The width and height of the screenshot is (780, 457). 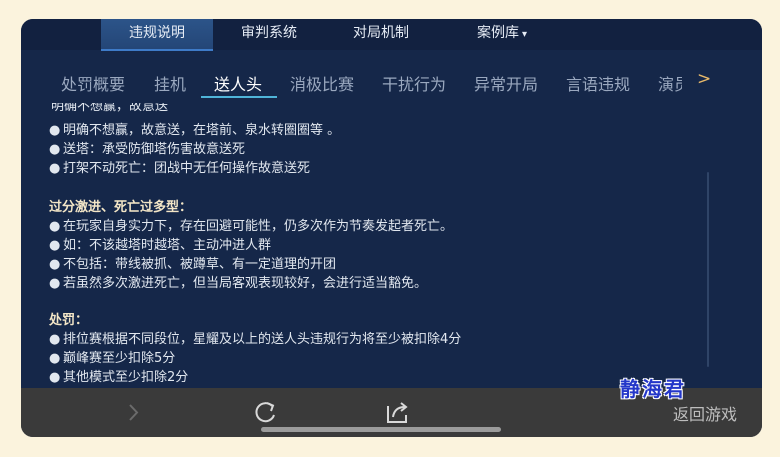 I want to click on sub-tabs: 处罚概要 挂机 送人头 消极比赛 干扰行为 异常开局 言语违规 演员, so click(x=391, y=81).